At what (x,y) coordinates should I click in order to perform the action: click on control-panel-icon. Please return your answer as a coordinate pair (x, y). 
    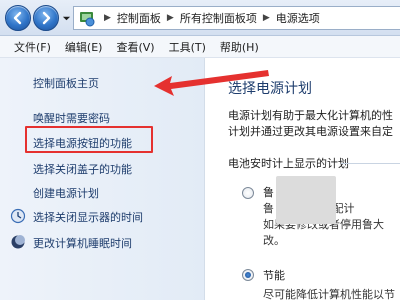
    Looking at the image, I should click on (87, 19).